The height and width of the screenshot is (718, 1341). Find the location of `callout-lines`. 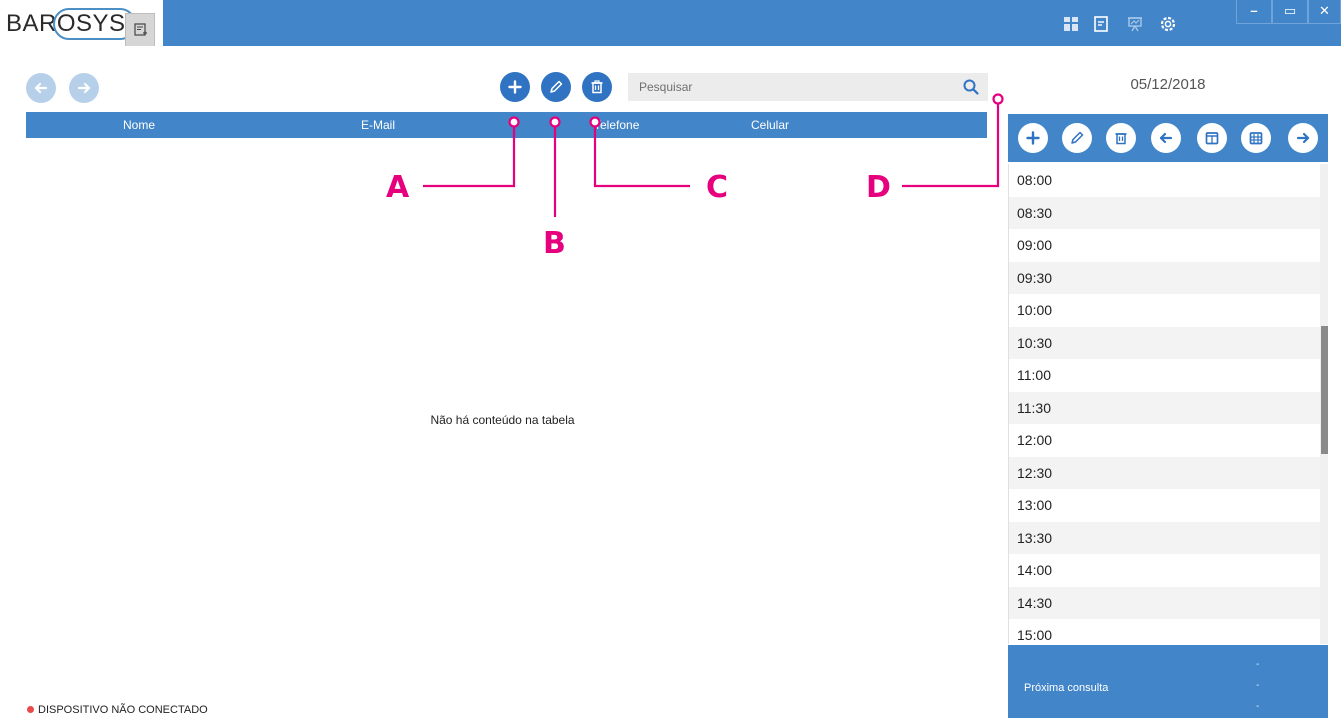

callout-lines is located at coordinates (713, 155).